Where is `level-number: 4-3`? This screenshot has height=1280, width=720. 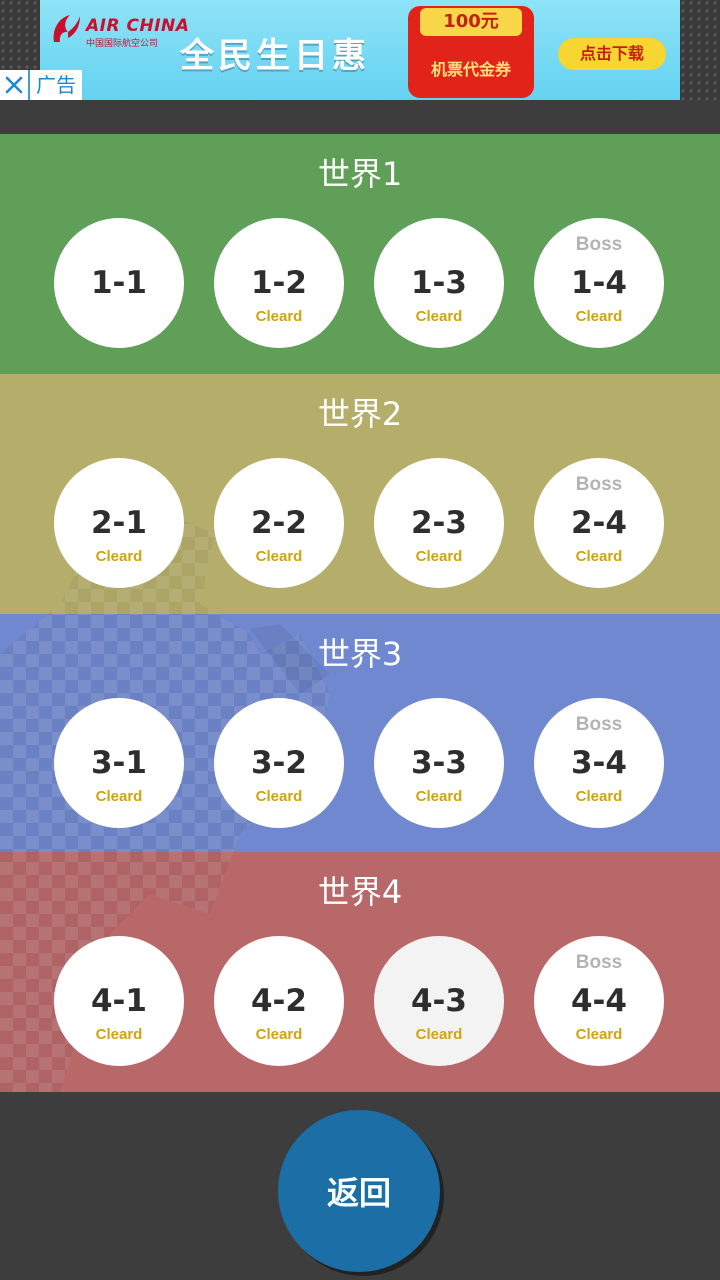
level-number: 4-3 is located at coordinates (438, 1001).